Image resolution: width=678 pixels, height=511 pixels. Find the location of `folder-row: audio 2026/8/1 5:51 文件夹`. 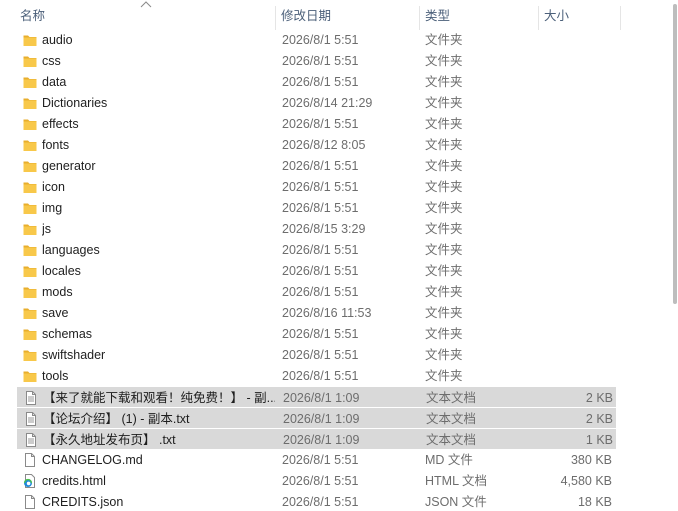

folder-row: audio 2026/8/1 5:51 文件夹 is located at coordinates (316, 40).